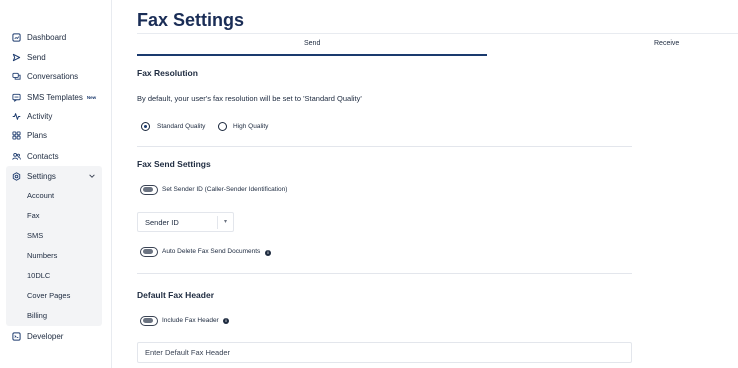 This screenshot has width=738, height=368. I want to click on settings-sub-item-account: Account, so click(40, 195).